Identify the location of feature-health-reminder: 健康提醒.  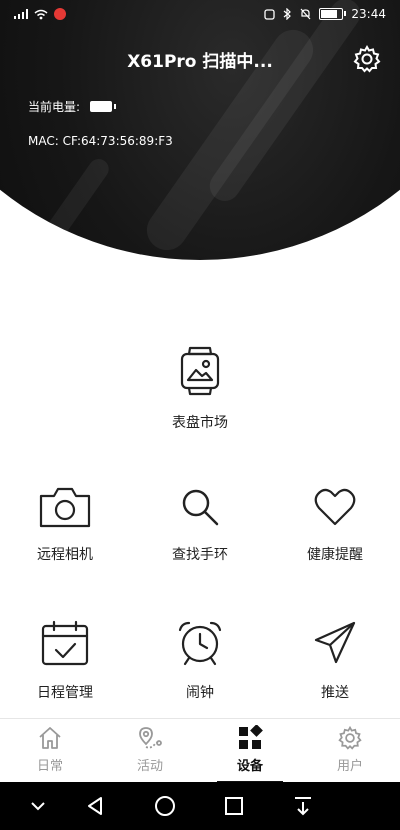
(335, 525).